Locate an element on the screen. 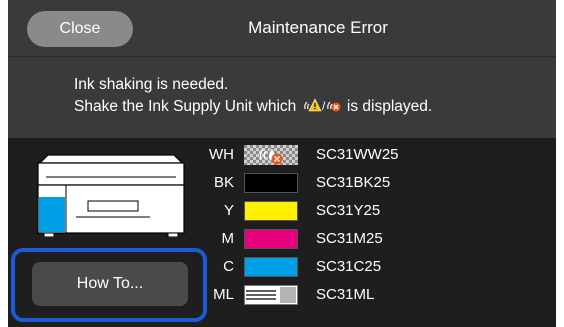 The image size is (564, 327). ink-name: SC31C25 is located at coordinates (349, 266).